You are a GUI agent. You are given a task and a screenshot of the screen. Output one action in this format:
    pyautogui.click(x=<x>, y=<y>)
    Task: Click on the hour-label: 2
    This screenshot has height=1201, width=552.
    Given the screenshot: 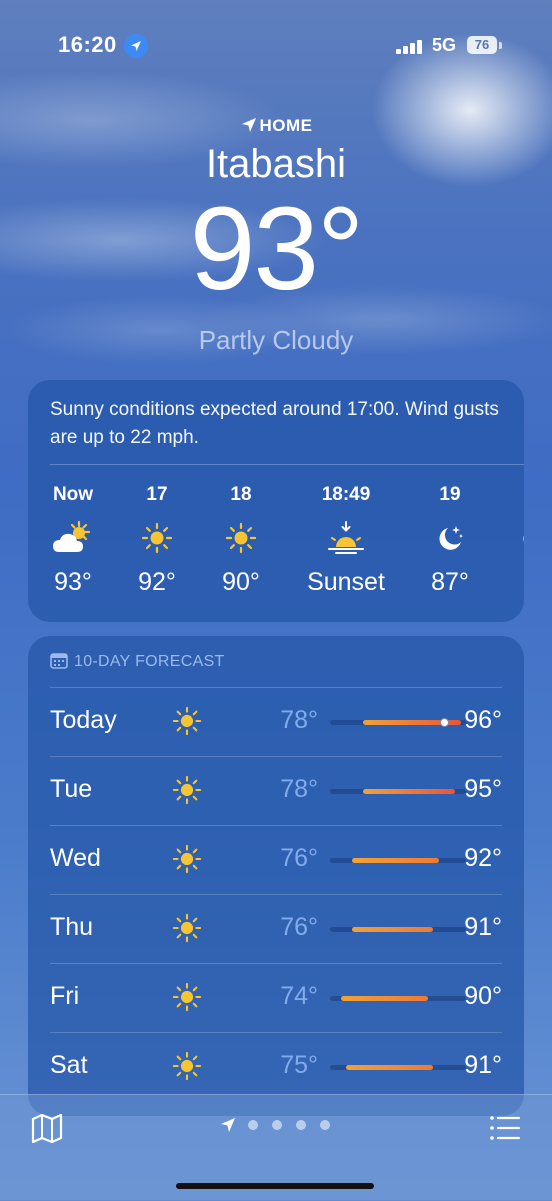 What is the action you would take?
    pyautogui.click(x=509, y=496)
    